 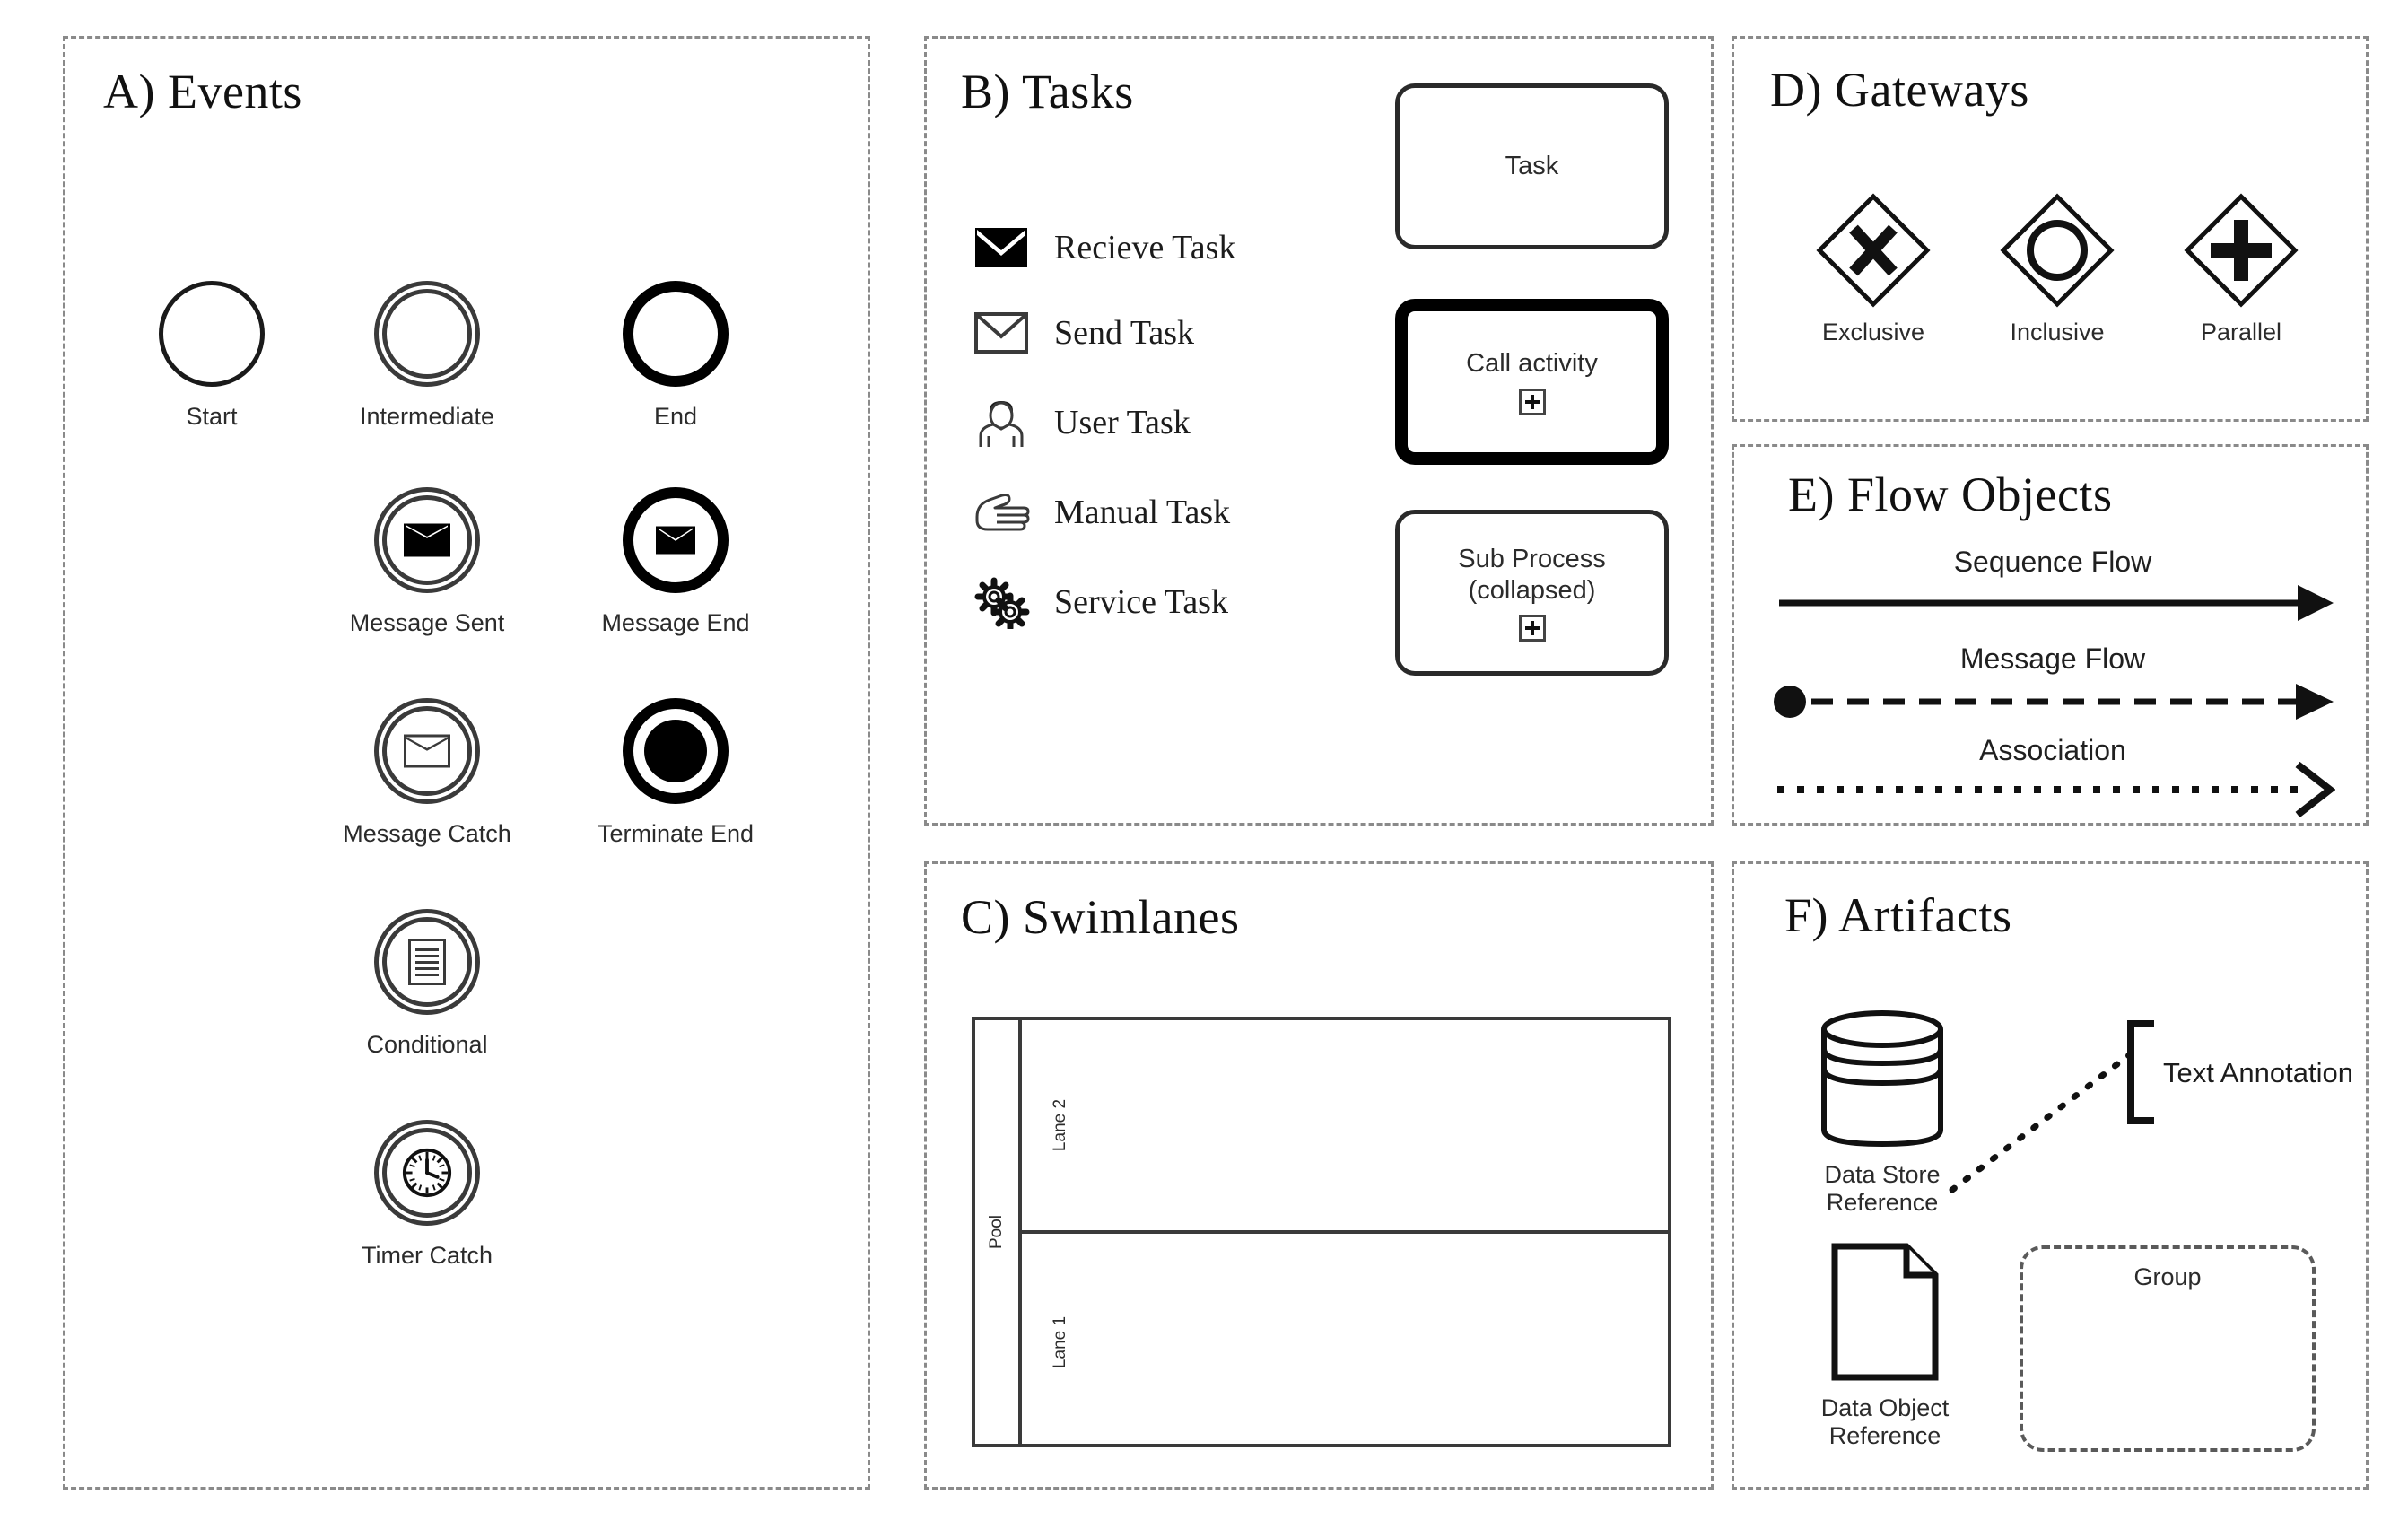 I want to click on task-box-task: Task, so click(x=1532, y=166).